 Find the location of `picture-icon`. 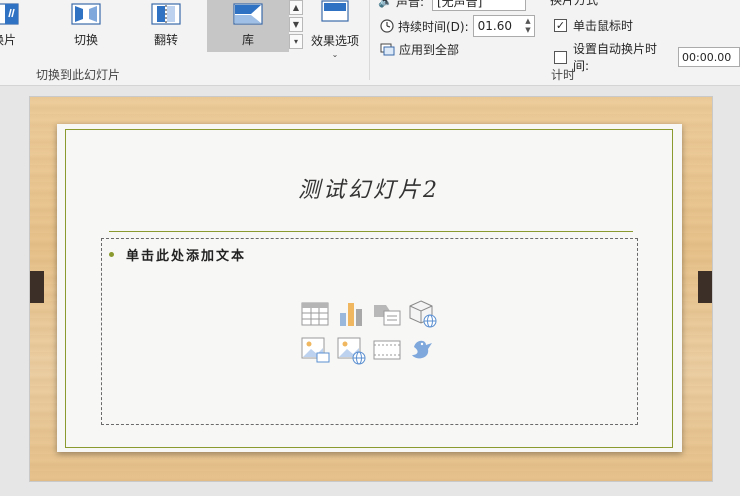

picture-icon is located at coordinates (315, 350).